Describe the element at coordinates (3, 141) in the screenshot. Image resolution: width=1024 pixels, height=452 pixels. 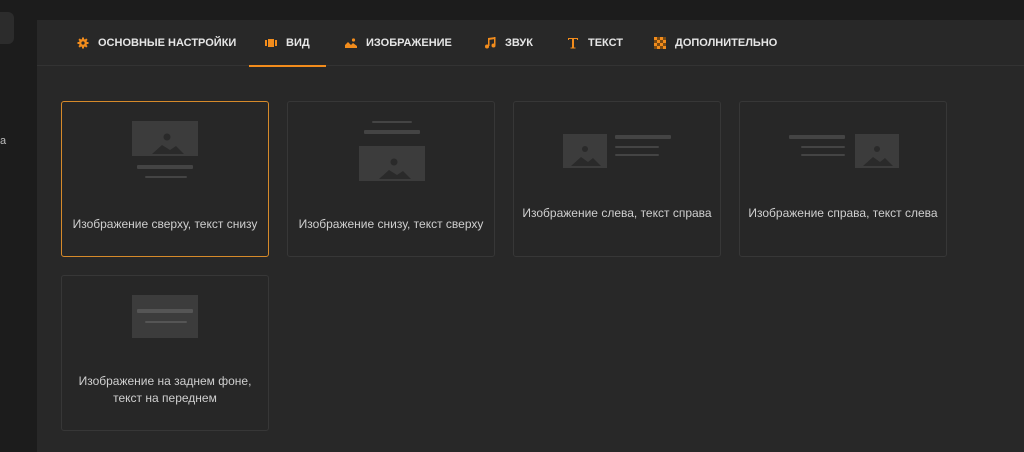
I see `sidebar-text-fragment: а` at that location.